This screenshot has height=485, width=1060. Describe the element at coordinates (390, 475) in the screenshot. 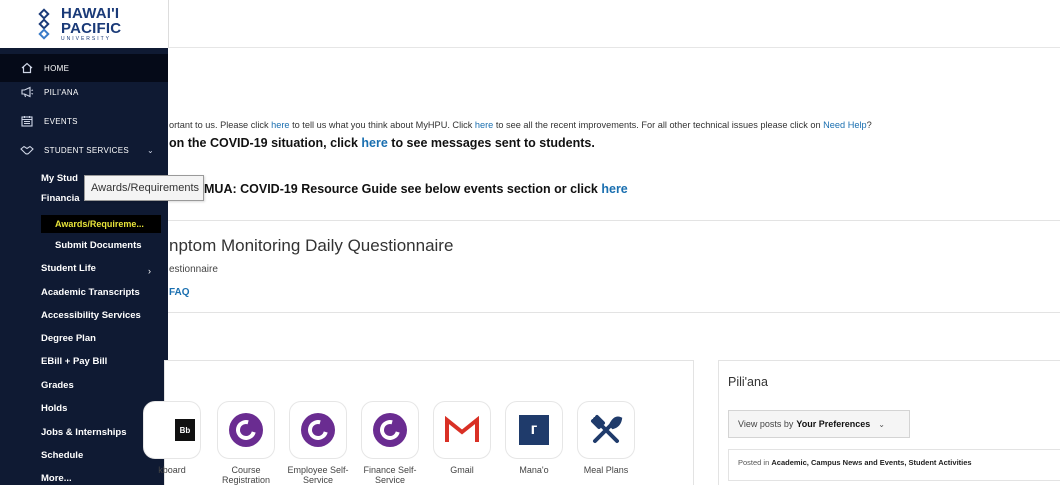

I see `app-label-finance-self-service: Finance Self-Service` at that location.